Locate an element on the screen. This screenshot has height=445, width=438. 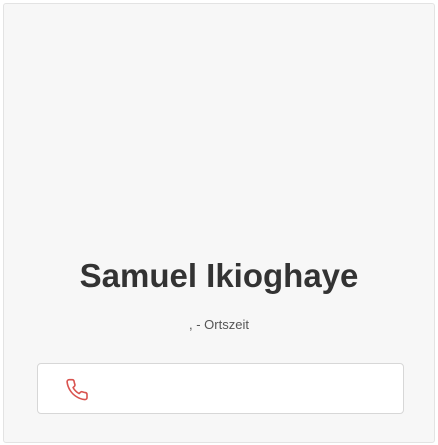
phone-call-button is located at coordinates (220, 388).